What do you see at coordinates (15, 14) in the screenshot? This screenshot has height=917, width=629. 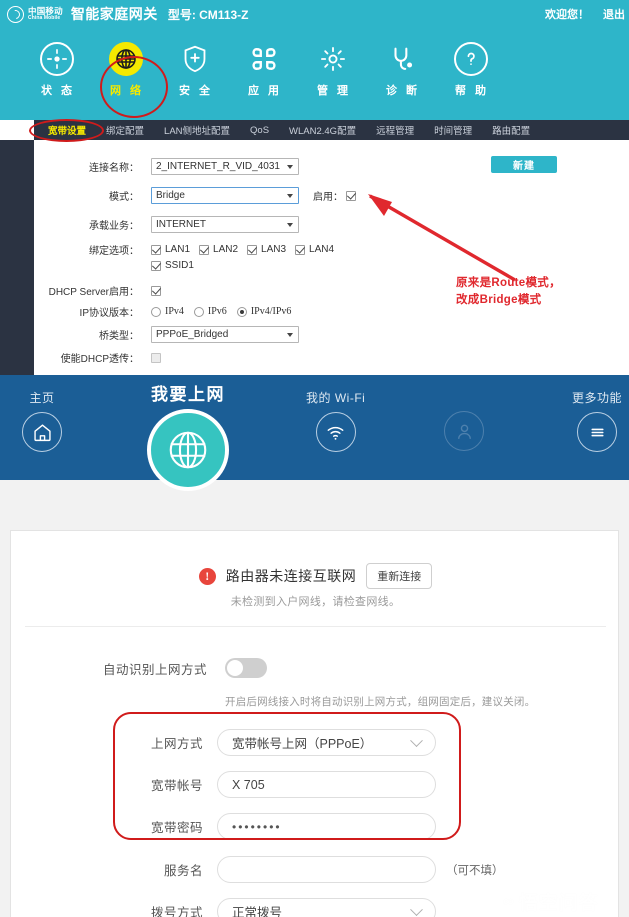 I see `china-mobile-logo-icon` at bounding box center [15, 14].